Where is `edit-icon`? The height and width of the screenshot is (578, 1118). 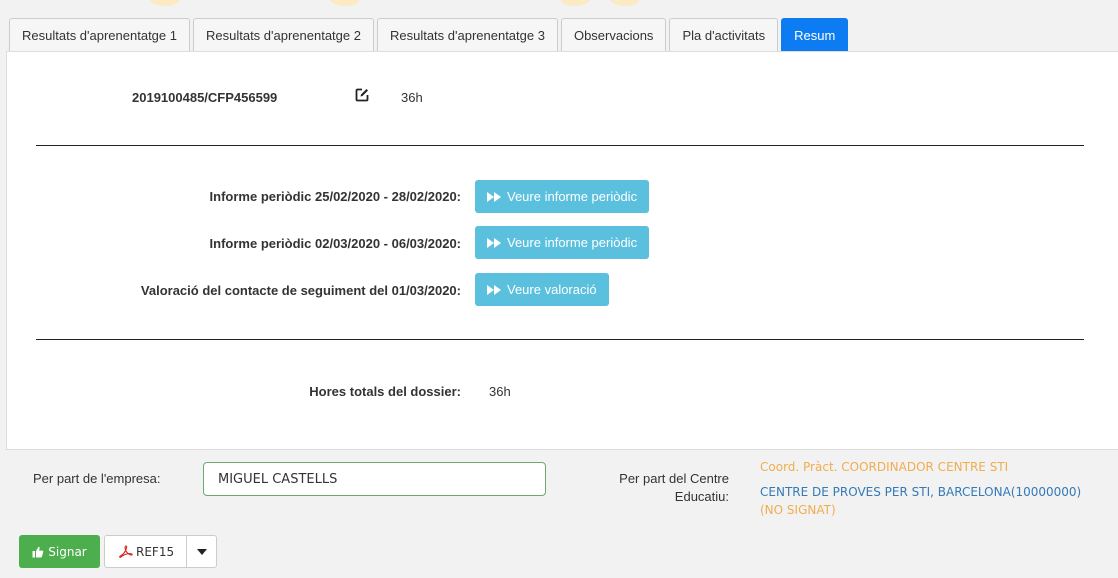 edit-icon is located at coordinates (362, 95).